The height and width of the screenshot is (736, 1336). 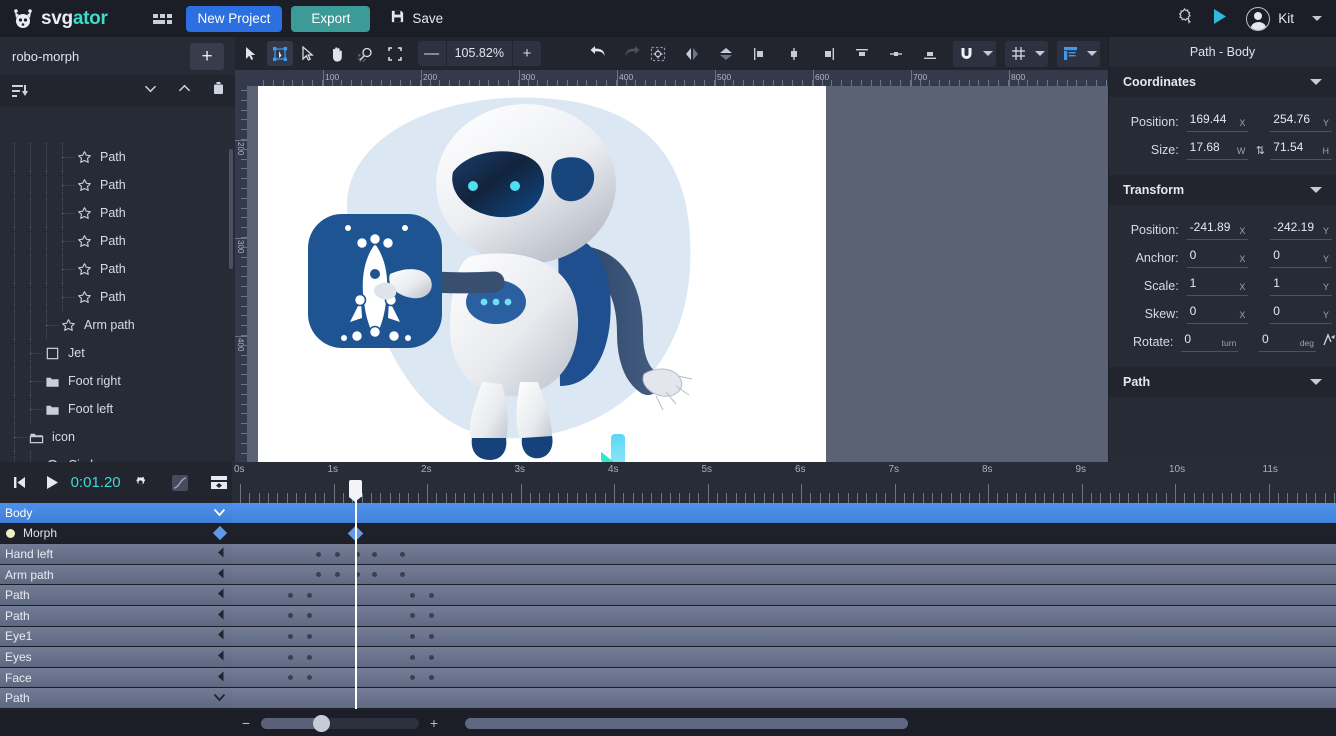 What do you see at coordinates (1329, 342) in the screenshot?
I see `rotate-orient-icon` at bounding box center [1329, 342].